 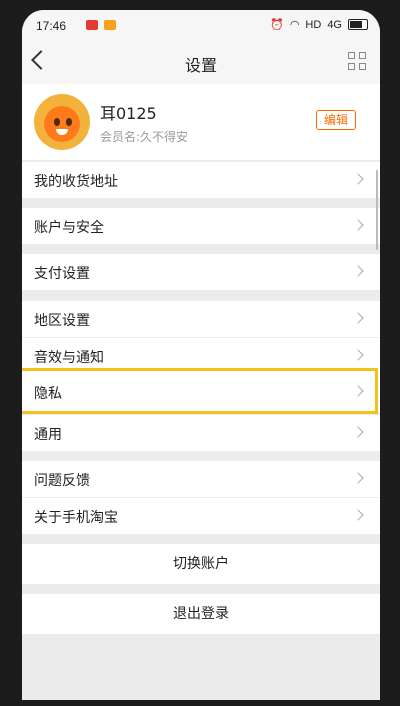 What do you see at coordinates (201, 180) in the screenshot?
I see `menu-item-address: 我的收货地址` at bounding box center [201, 180].